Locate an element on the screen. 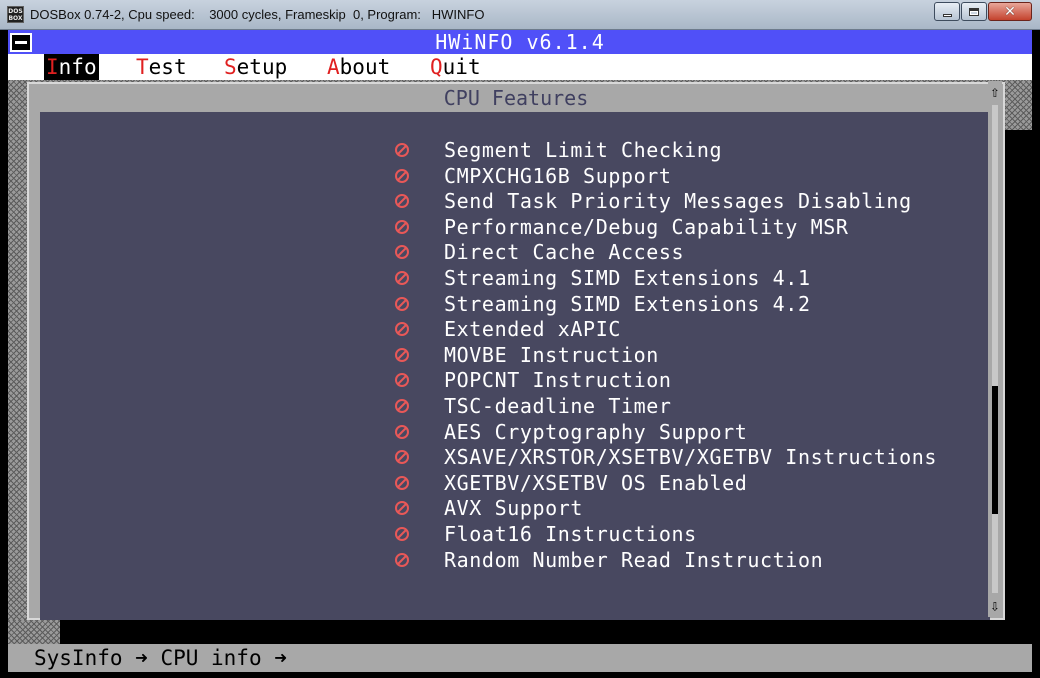  menu-item-info: Info is located at coordinates (71, 67).